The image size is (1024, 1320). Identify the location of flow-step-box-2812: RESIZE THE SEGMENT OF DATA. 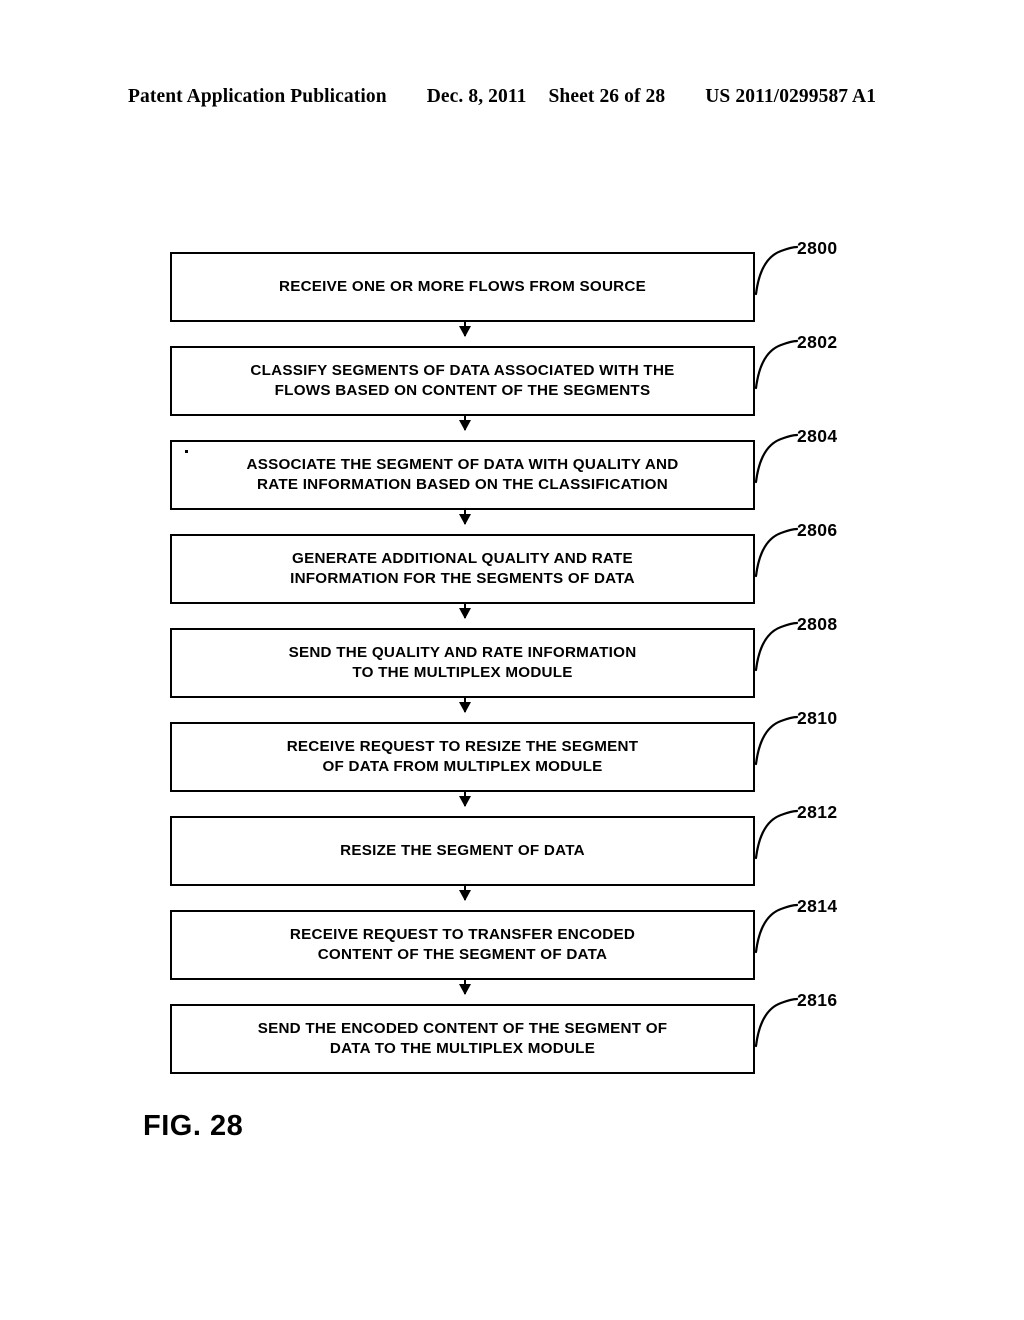
(462, 851).